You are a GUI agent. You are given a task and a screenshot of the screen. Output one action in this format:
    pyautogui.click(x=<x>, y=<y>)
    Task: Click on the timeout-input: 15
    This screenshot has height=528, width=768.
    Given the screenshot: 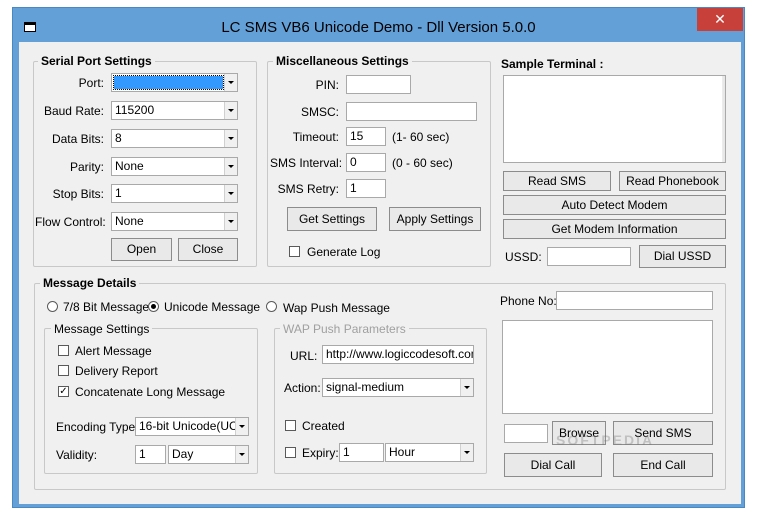 What is the action you would take?
    pyautogui.click(x=366, y=136)
    